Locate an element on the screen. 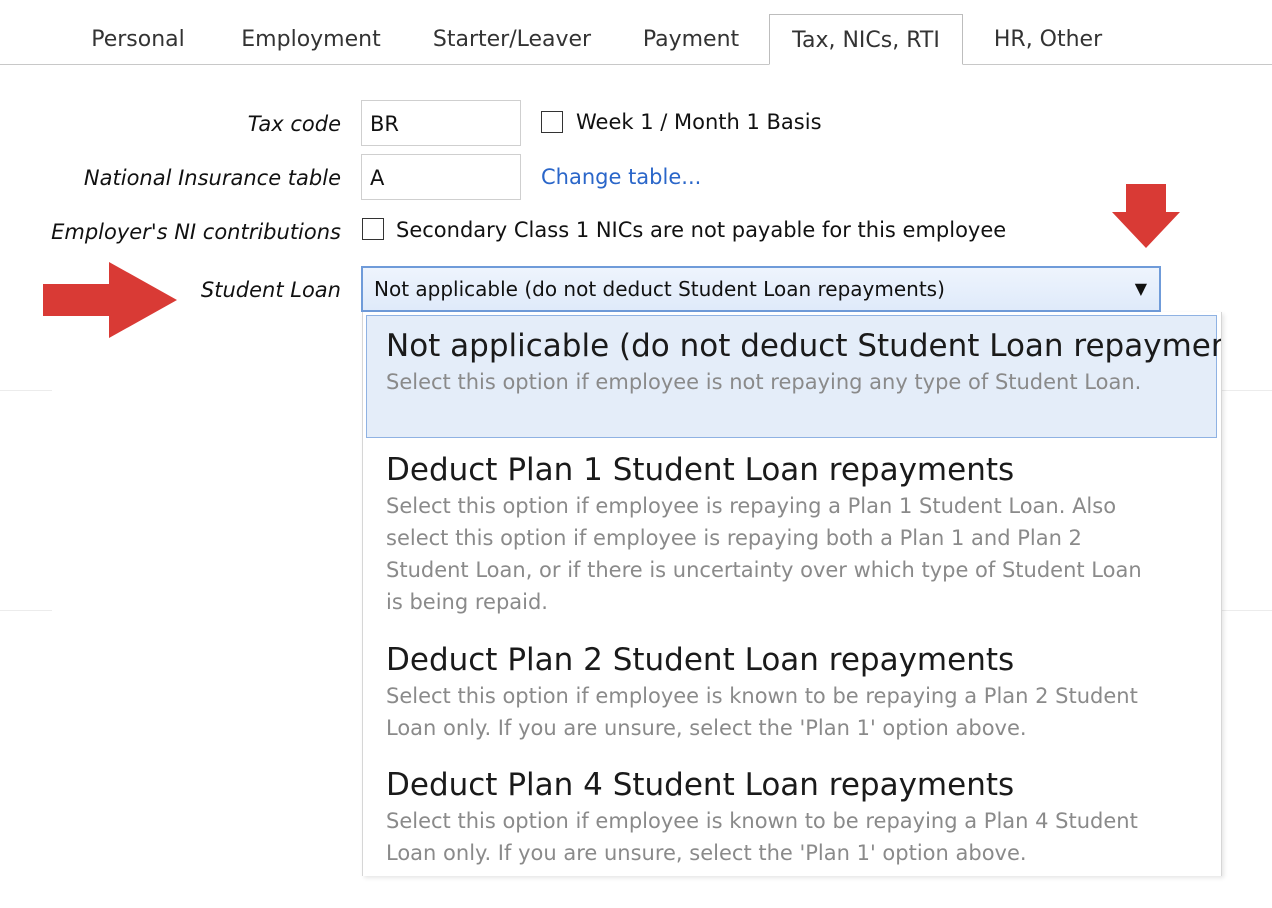 Image resolution: width=1272 pixels, height=908 pixels. tab-tax-nics-rti: Tax, NICs, RTI is located at coordinates (866, 39).